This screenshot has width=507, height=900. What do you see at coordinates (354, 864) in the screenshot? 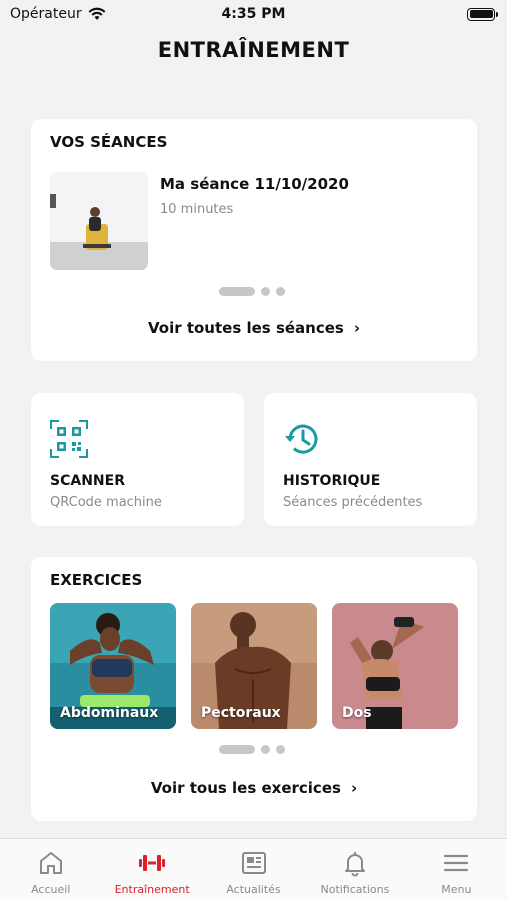
I see `bell-icon` at bounding box center [354, 864].